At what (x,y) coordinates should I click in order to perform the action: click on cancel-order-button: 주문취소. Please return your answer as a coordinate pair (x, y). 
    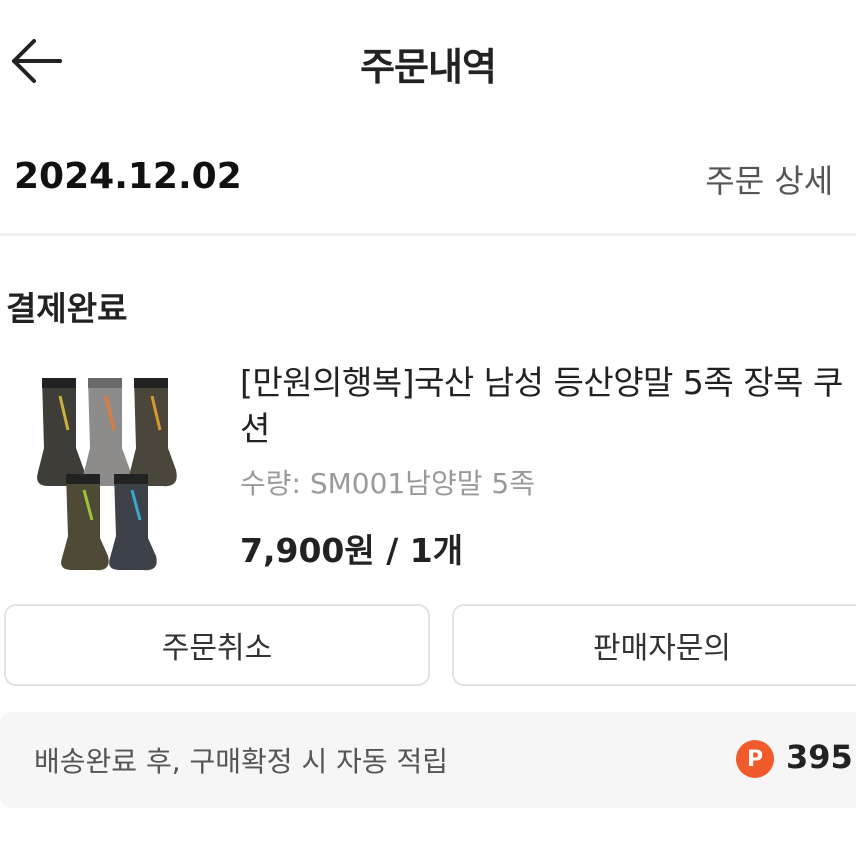
    Looking at the image, I should click on (217, 645).